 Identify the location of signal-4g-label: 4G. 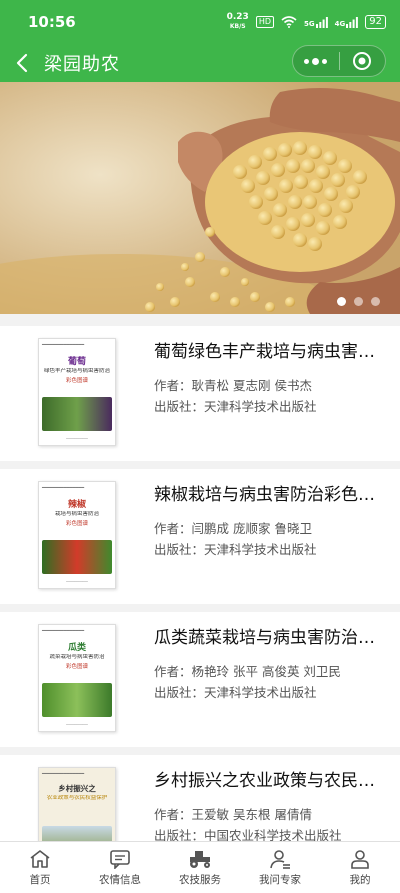
(340, 23).